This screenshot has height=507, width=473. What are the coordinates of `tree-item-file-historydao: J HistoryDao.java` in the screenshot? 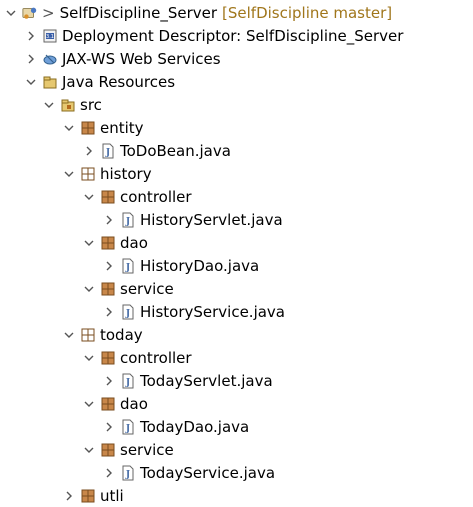 It's located at (180, 265).